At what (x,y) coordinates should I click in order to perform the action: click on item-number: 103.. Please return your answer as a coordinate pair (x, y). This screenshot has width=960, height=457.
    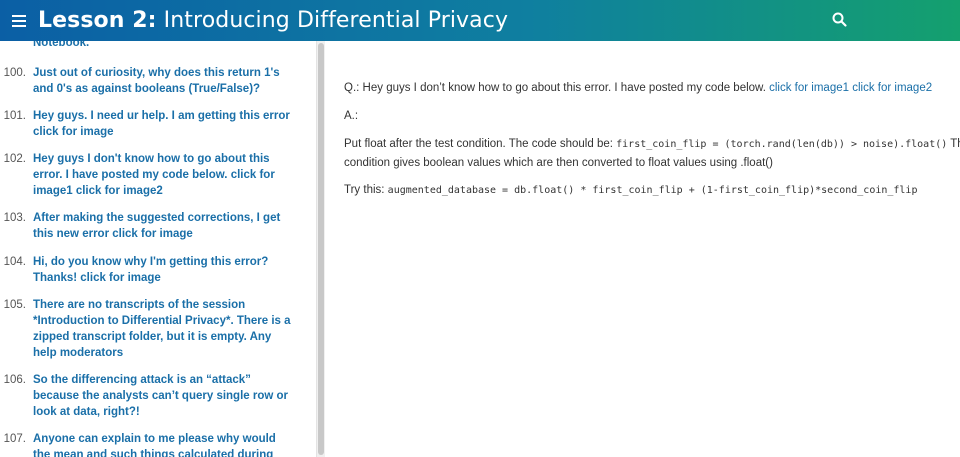
    Looking at the image, I should click on (14, 218).